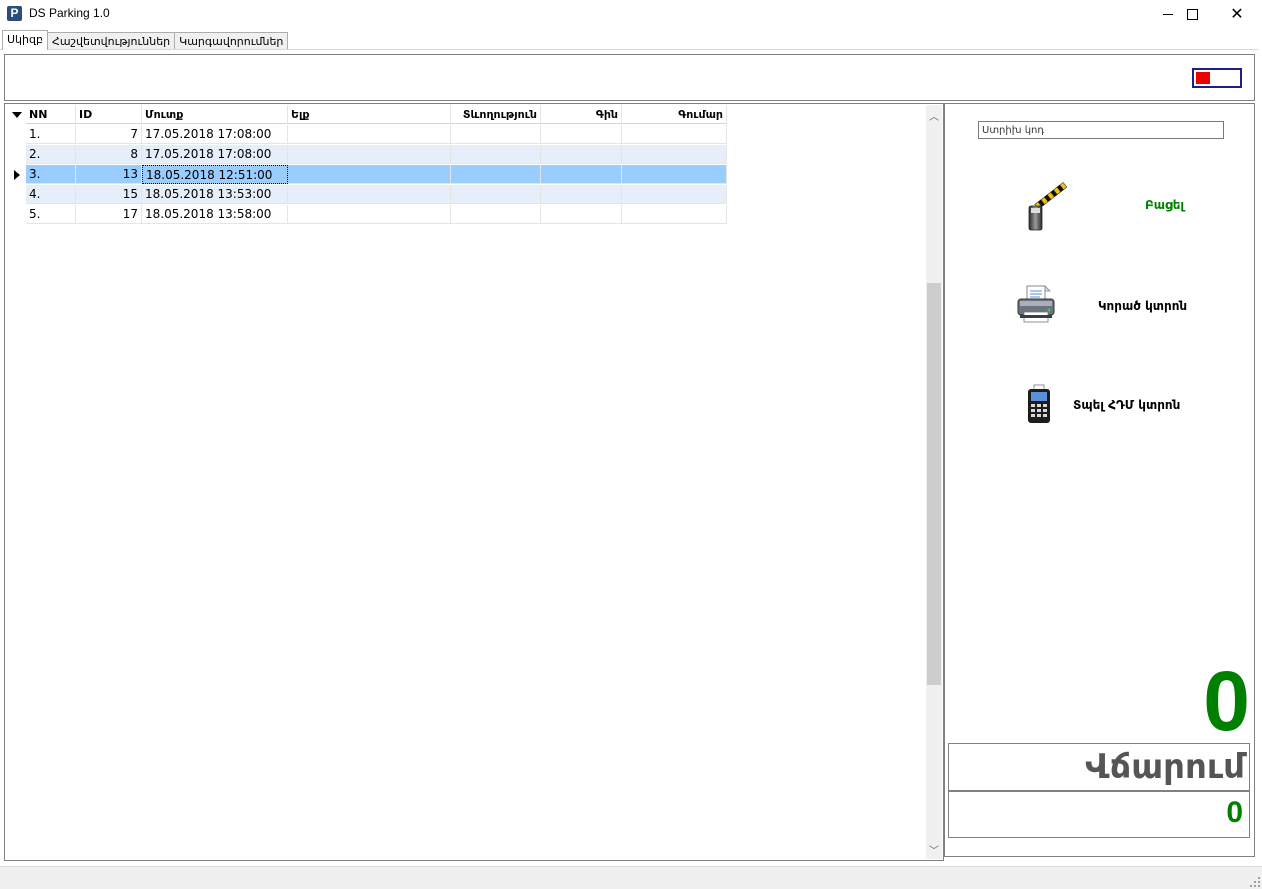  I want to click on grid-vertical-scrollbar: ︿ ﹀, so click(934, 482).